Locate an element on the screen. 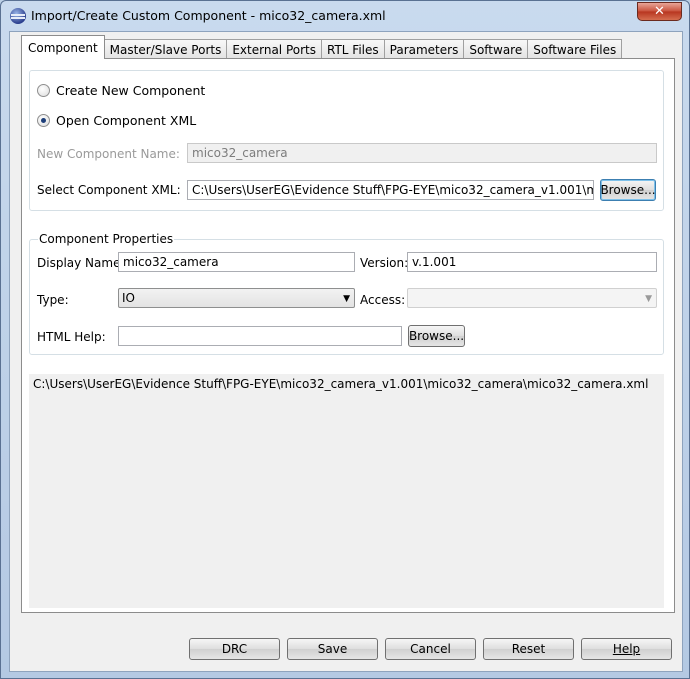 The width and height of the screenshot is (690, 679). version-field: v.1.001 is located at coordinates (532, 262).